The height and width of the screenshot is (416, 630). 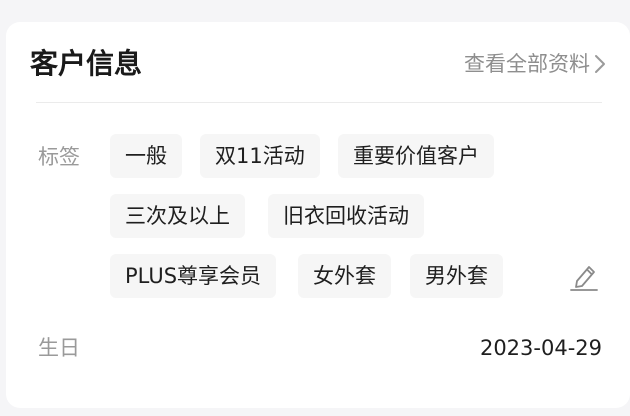 I want to click on tag-chip: PLUS尊享会员, so click(x=193, y=276).